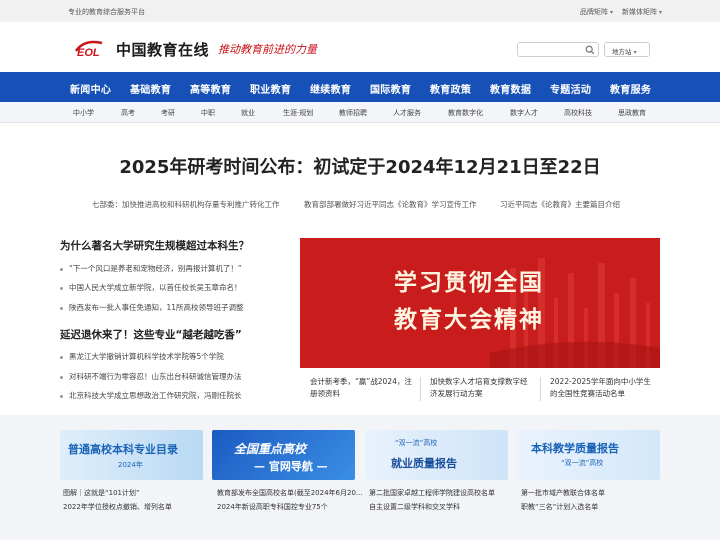 Image resolution: width=720 pixels, height=540 pixels. Describe the element at coordinates (83, 113) in the screenshot. I see `subnav-item: 中小学` at that location.